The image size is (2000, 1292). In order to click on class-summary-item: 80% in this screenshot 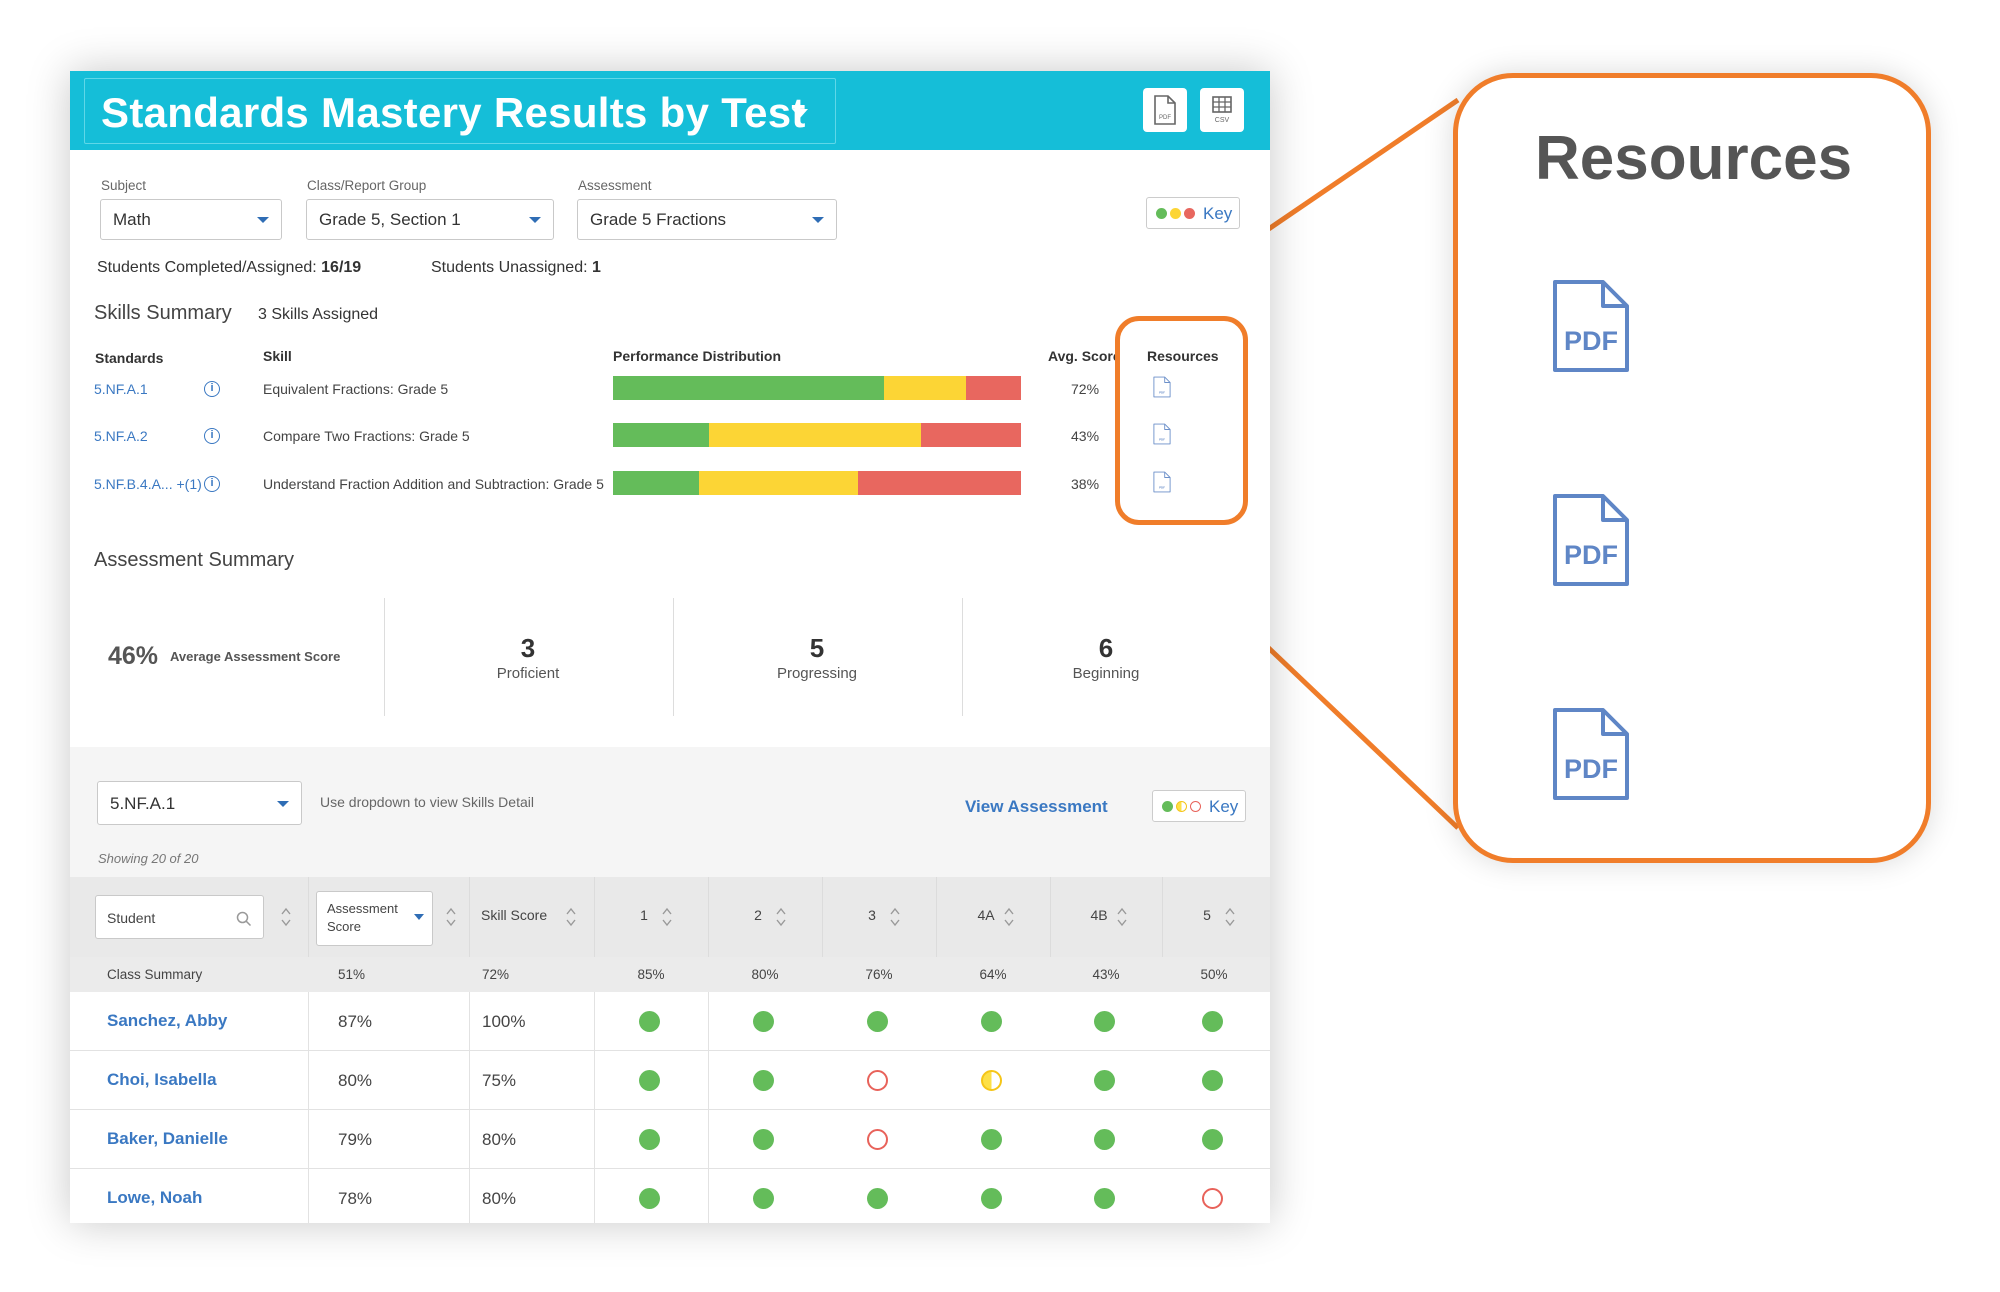, I will do `click(765, 974)`.